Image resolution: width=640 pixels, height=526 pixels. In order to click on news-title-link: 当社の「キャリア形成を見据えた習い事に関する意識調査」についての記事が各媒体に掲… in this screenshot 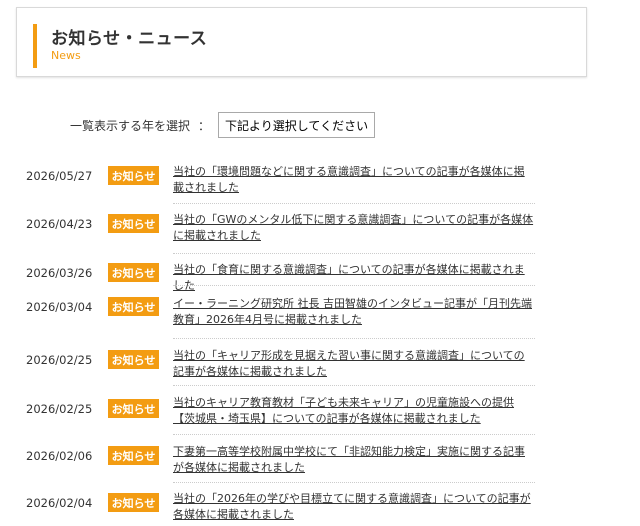, I will do `click(354, 364)`.